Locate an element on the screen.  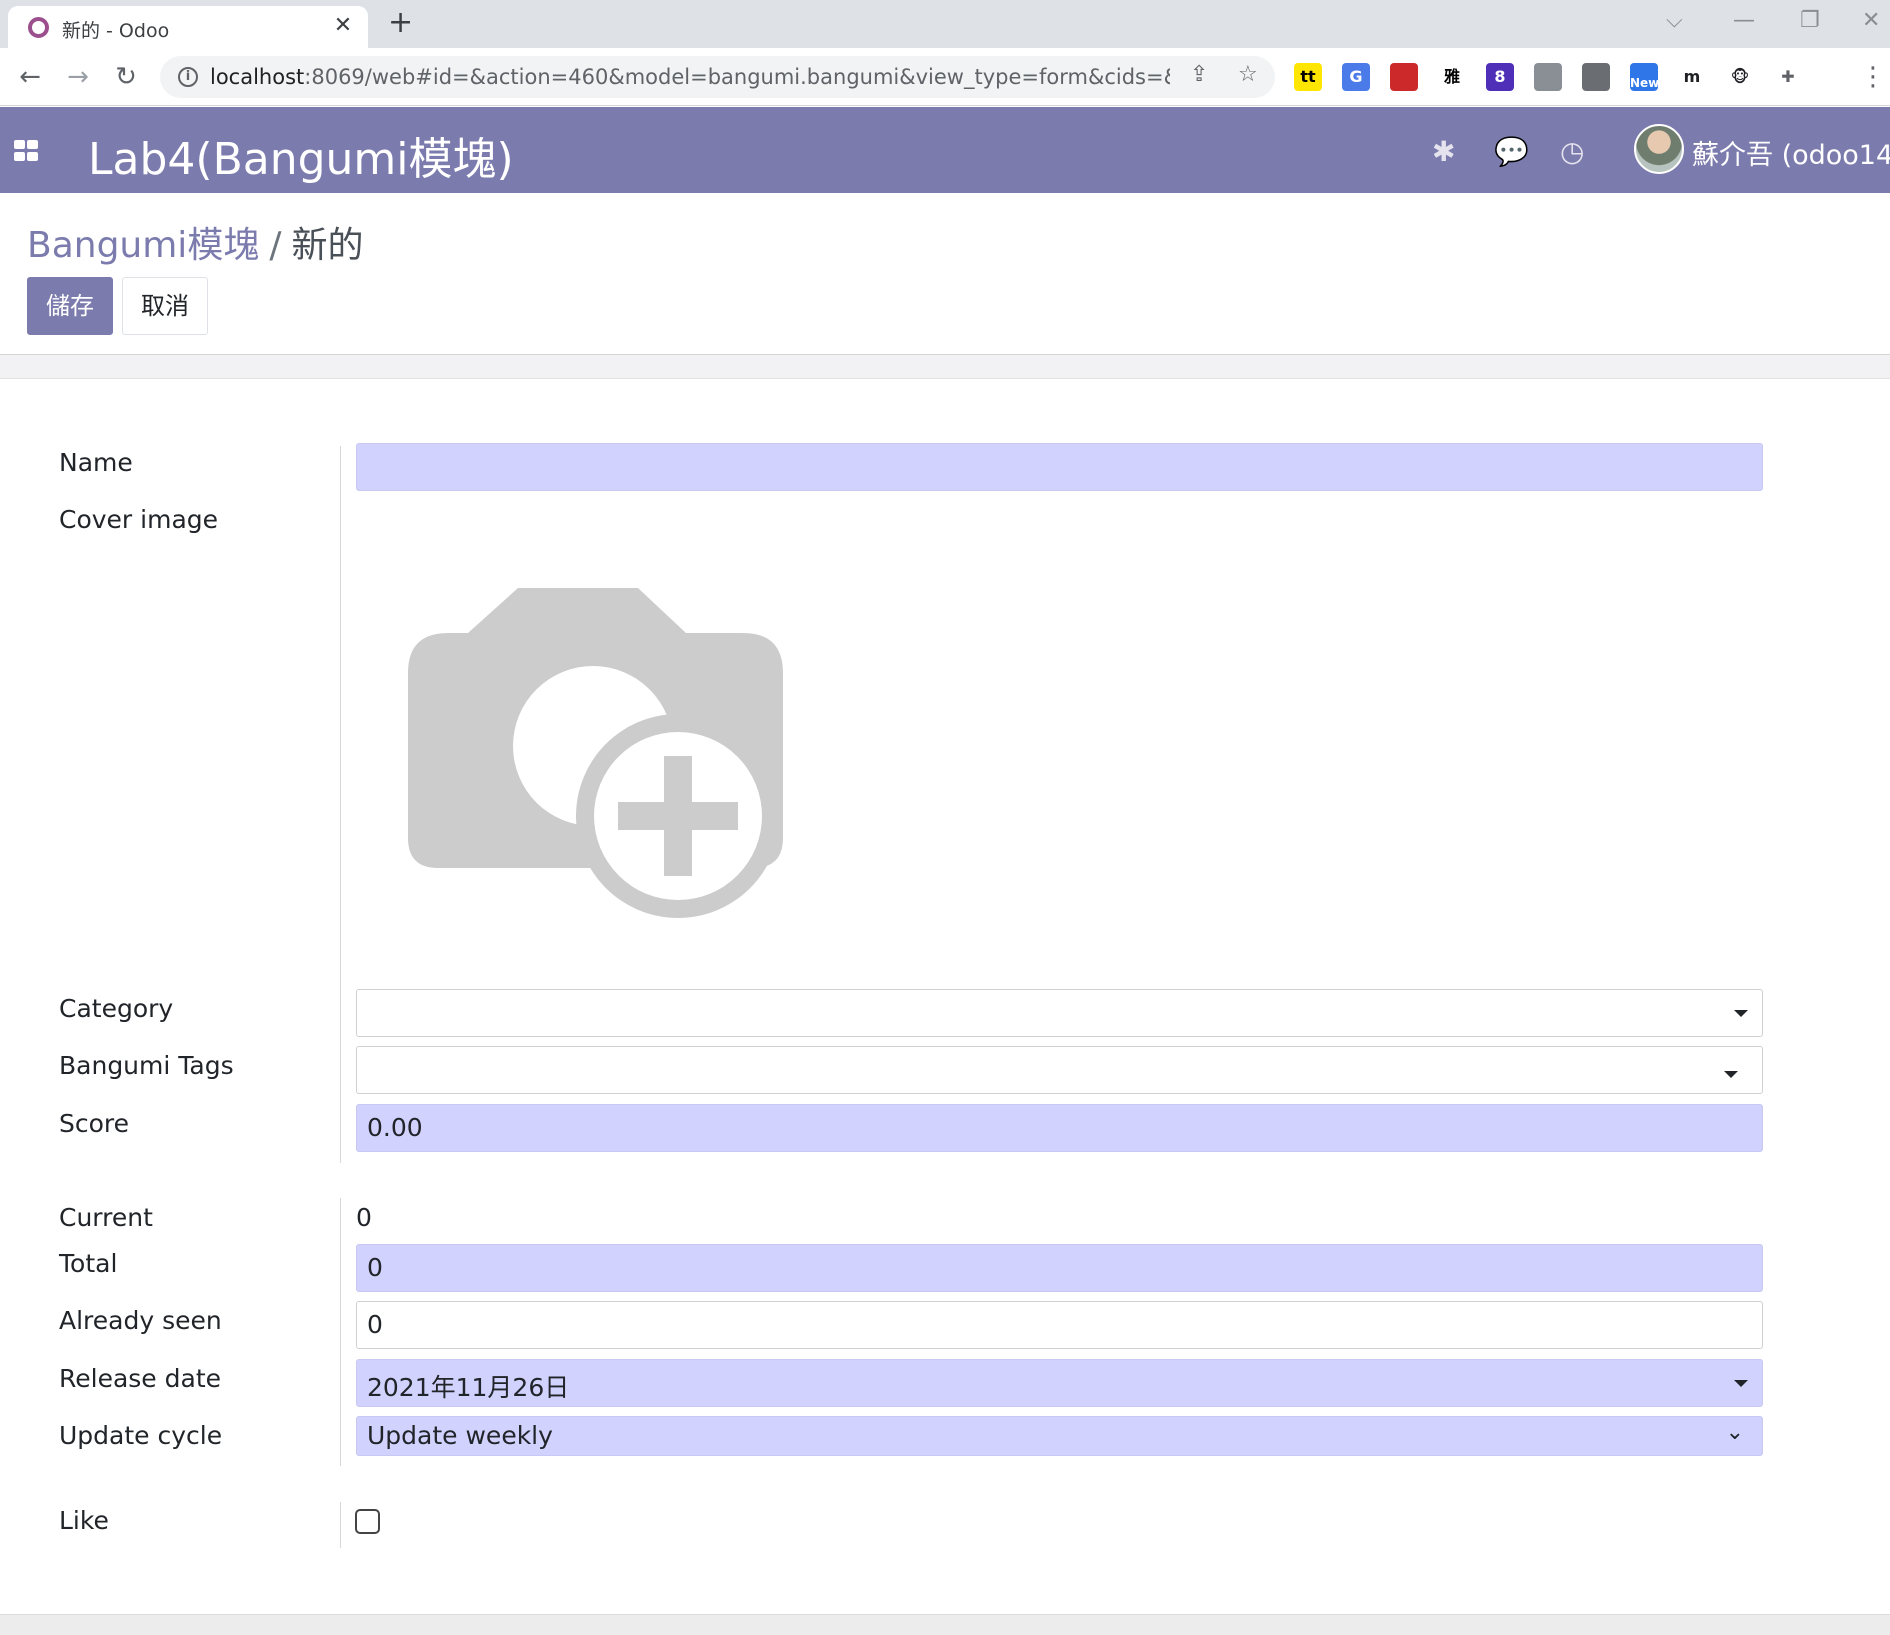
back-arrow-icon: ← is located at coordinates (30, 77).